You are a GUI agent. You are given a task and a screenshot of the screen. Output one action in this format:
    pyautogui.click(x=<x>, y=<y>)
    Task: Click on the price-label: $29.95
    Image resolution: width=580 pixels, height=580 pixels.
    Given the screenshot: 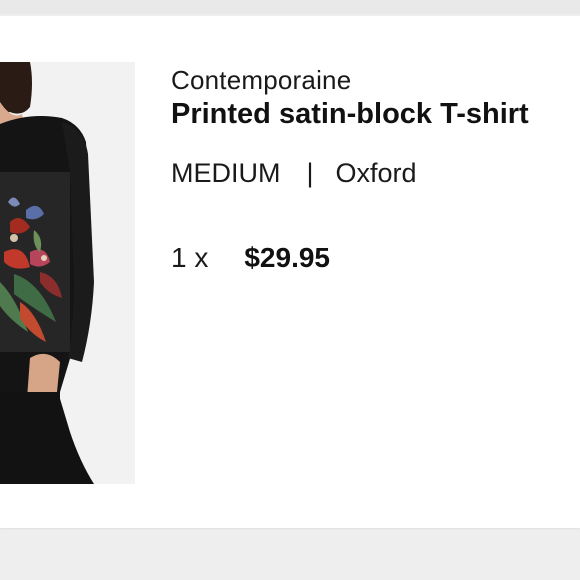 What is the action you would take?
    pyautogui.click(x=287, y=257)
    